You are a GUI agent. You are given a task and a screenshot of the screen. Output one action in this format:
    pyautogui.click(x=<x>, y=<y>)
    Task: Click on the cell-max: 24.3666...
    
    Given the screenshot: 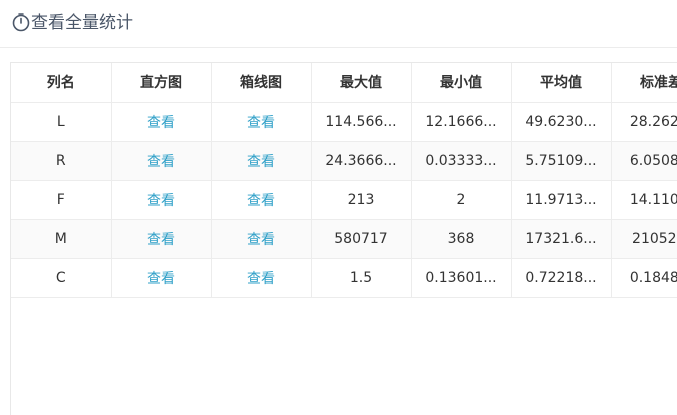 What is the action you would take?
    pyautogui.click(x=361, y=161)
    